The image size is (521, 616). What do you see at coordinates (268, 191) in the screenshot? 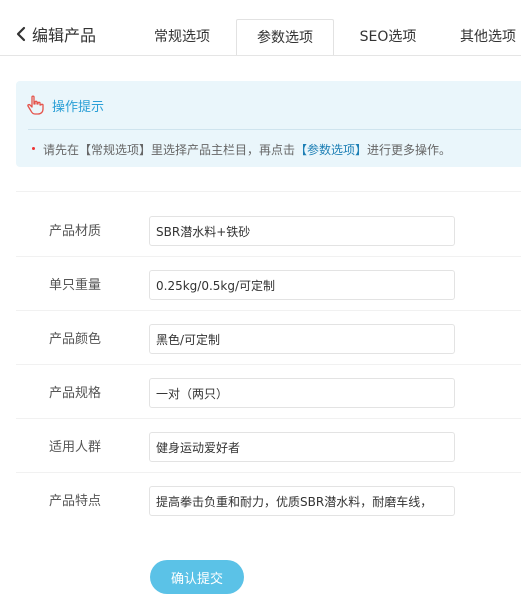
I see `form-top-divider` at bounding box center [268, 191].